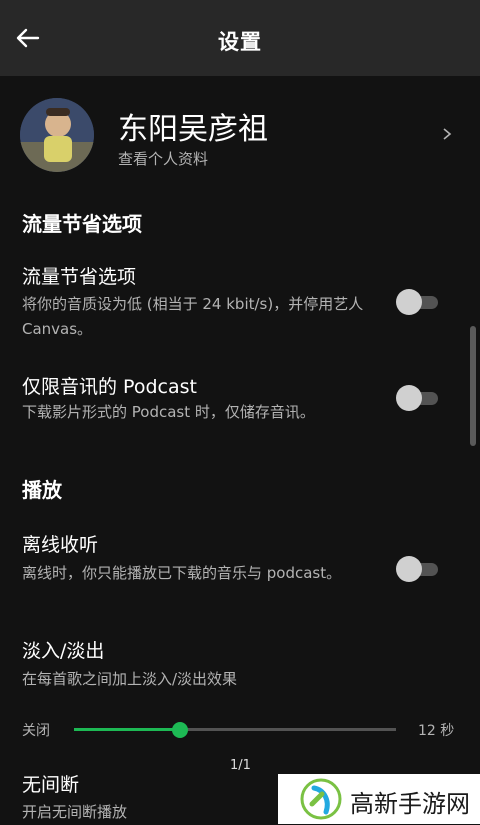  I want to click on slider-fill, so click(127, 729).